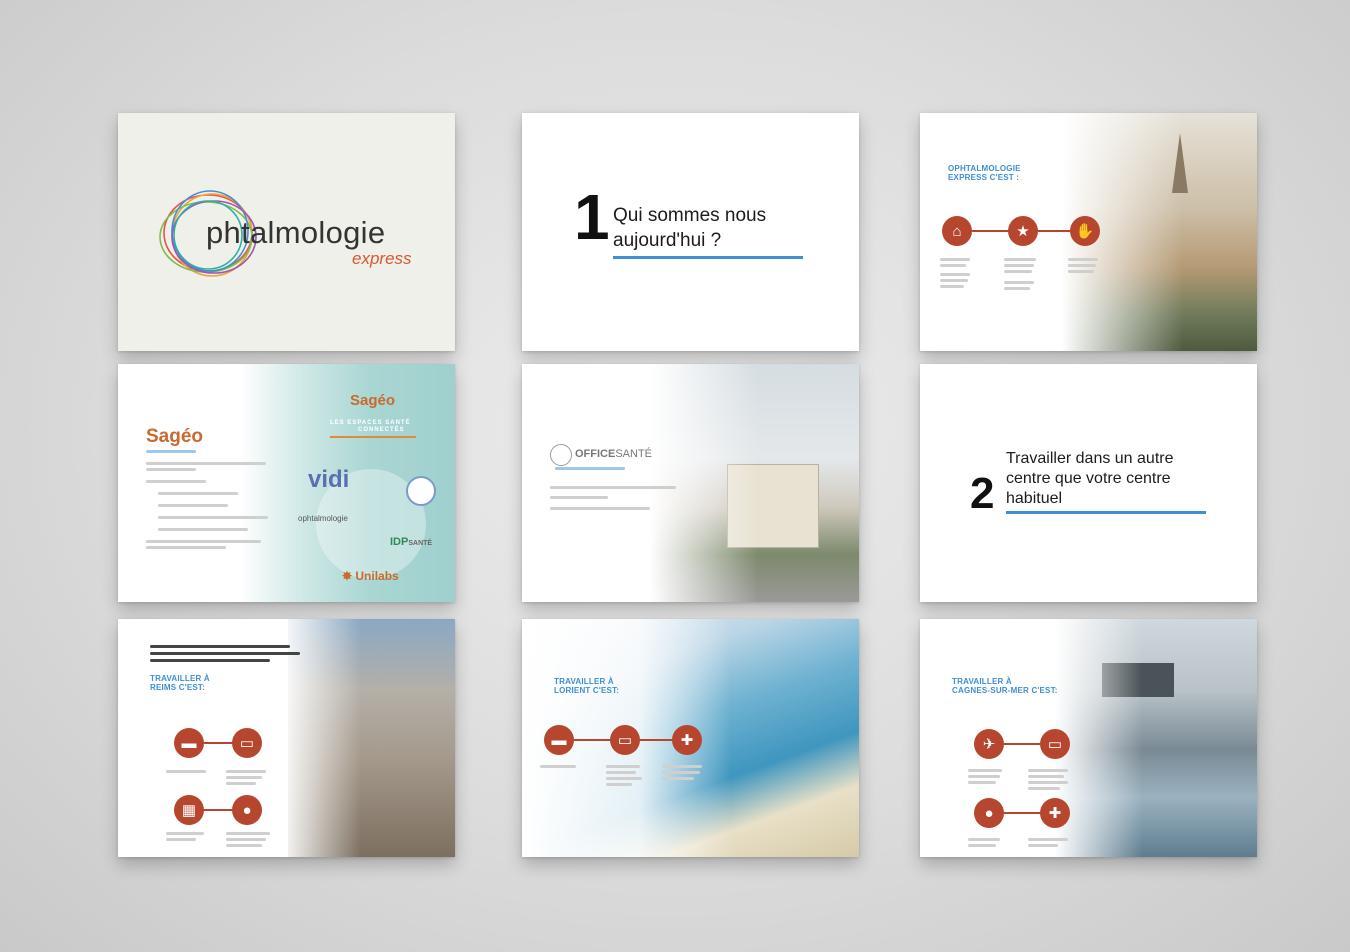  I want to click on home-icon: ⌂, so click(957, 231).